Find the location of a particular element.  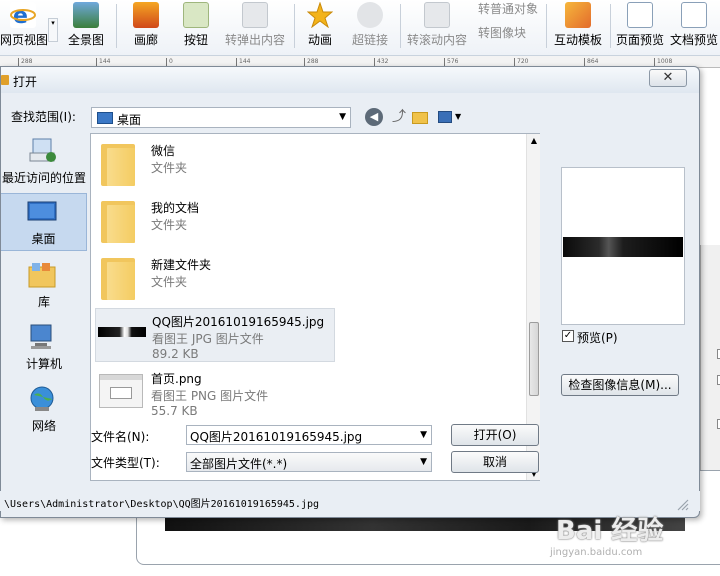

toolbar-label: 转滚动内容 is located at coordinates (436, 40).